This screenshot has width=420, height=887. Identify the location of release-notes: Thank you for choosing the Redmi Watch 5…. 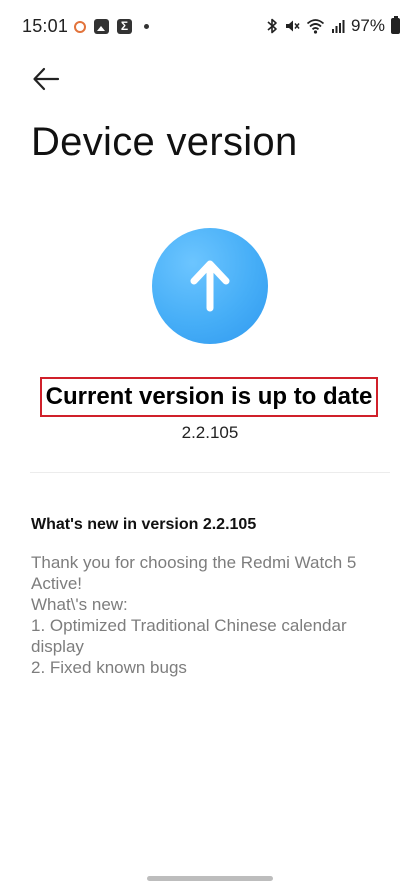
(208, 615).